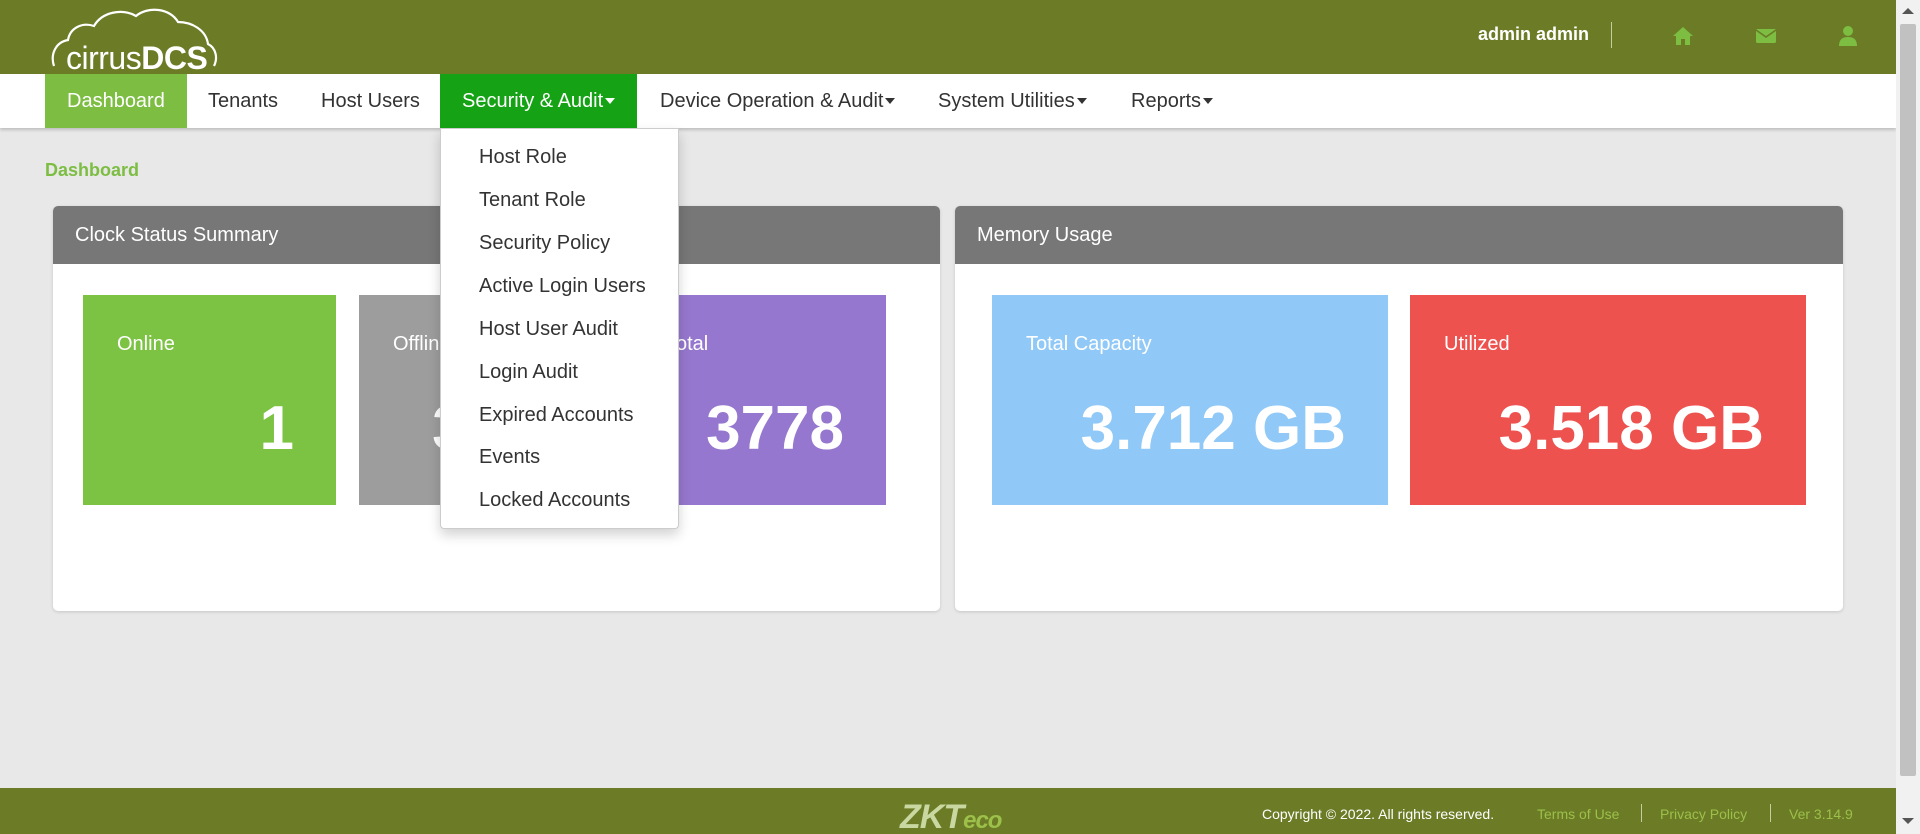  What do you see at coordinates (370, 101) in the screenshot?
I see `nav-host-users: Host Users` at bounding box center [370, 101].